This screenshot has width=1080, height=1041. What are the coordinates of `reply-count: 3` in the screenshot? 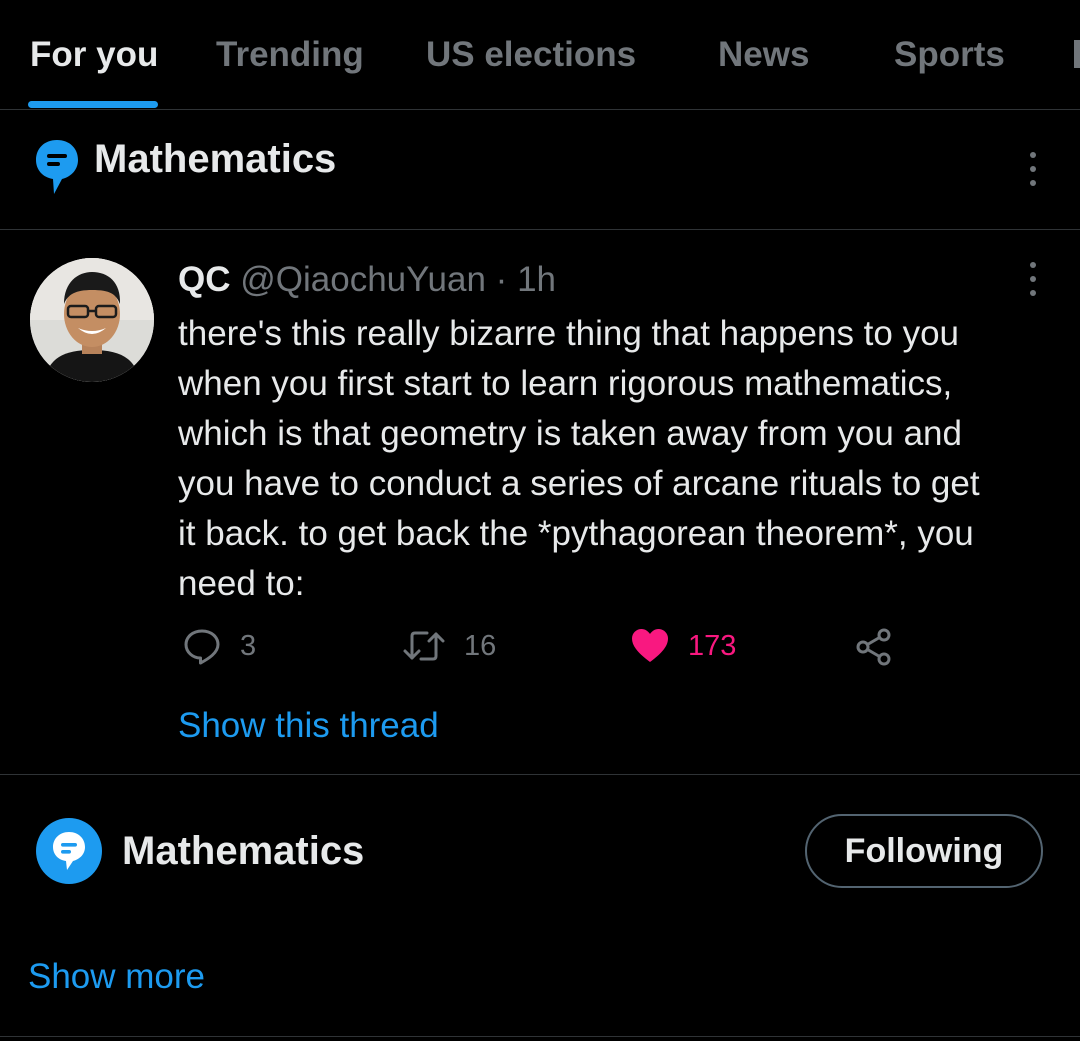 It's located at (248, 645).